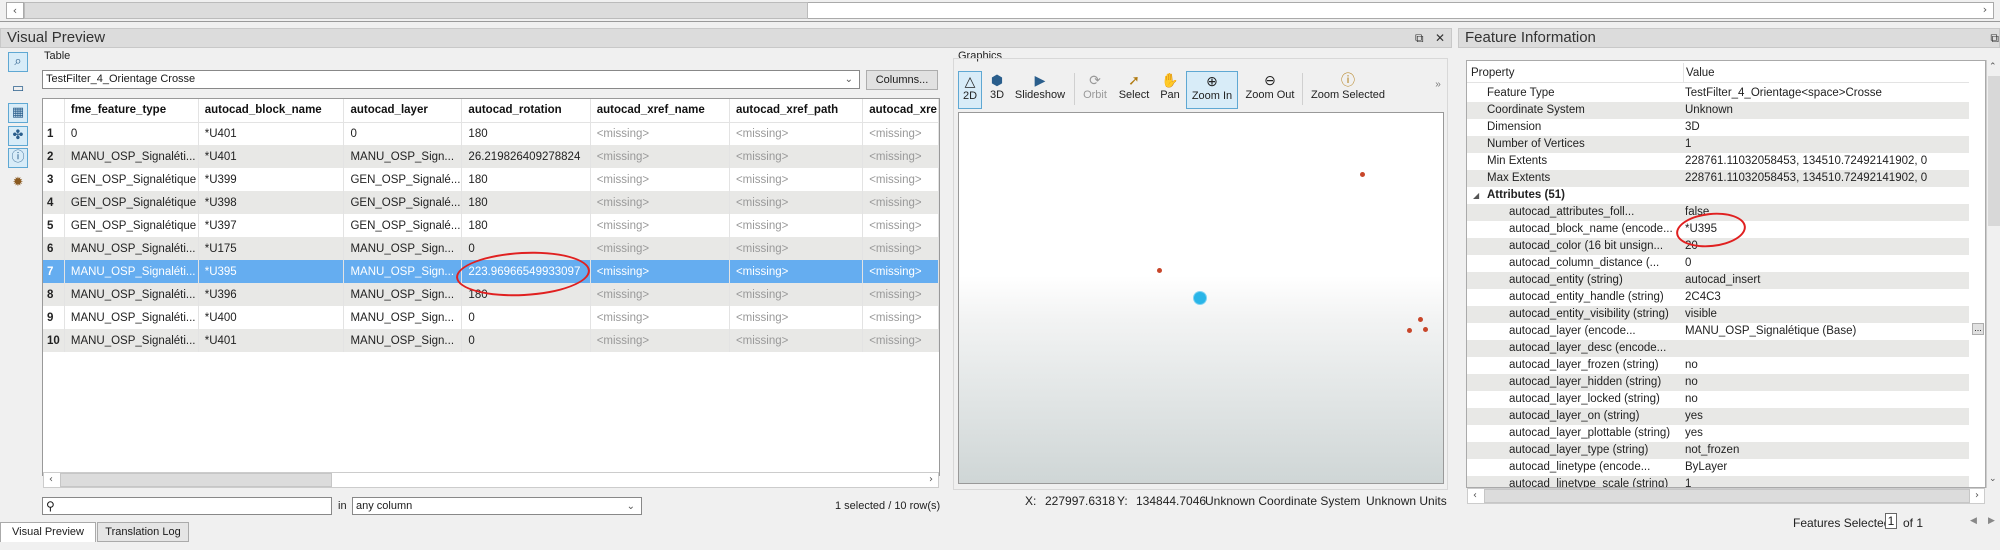 Image resolution: width=2000 pixels, height=550 pixels. I want to click on table-cell: *U399, so click(271, 179).